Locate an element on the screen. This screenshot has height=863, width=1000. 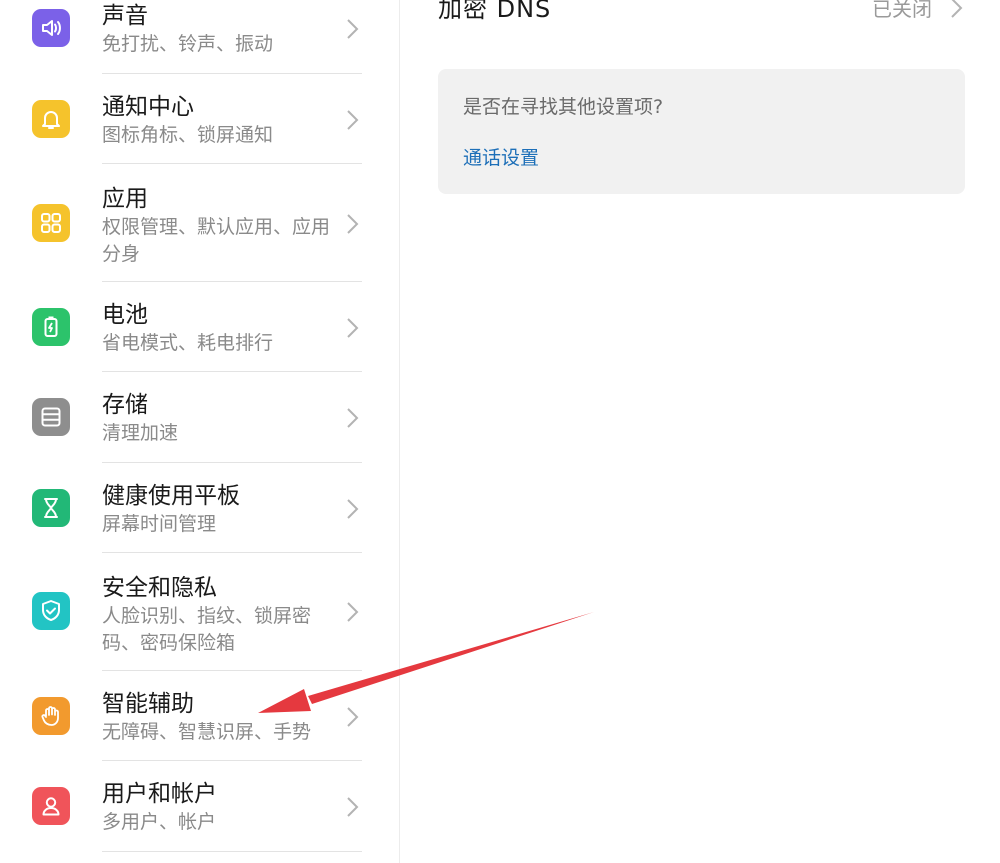
settings-item-apps: 应用 权限管理、默认应用、应用分身 is located at coordinates (199, 222).